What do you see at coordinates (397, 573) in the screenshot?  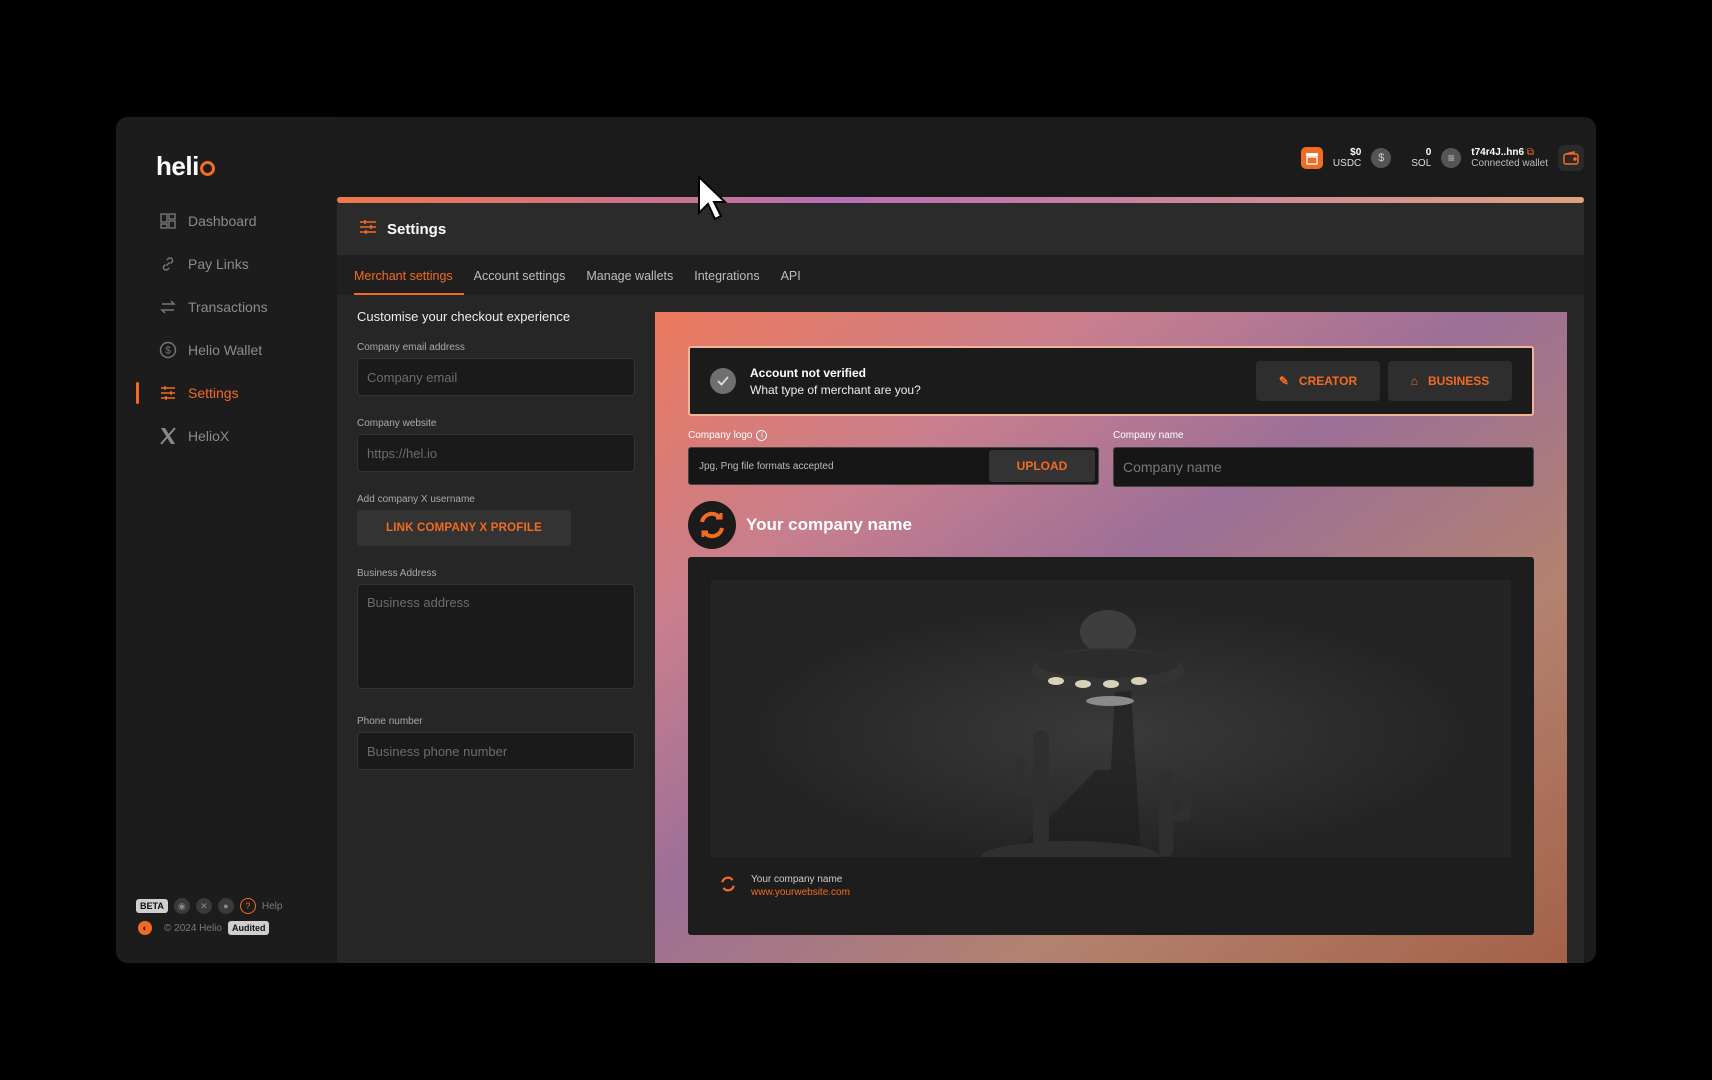 I see `address-label: Business Address` at bounding box center [397, 573].